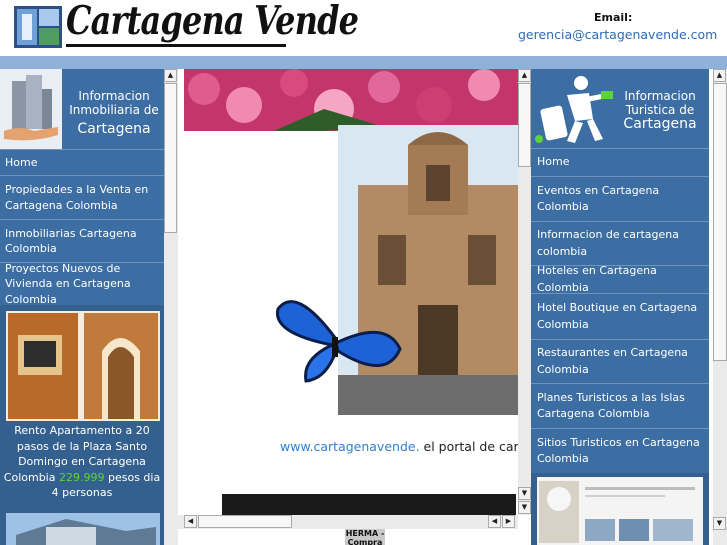  Describe the element at coordinates (114, 103) in the screenshot. I see `left-banner-title: Informacion Inmobiliaria de` at that location.